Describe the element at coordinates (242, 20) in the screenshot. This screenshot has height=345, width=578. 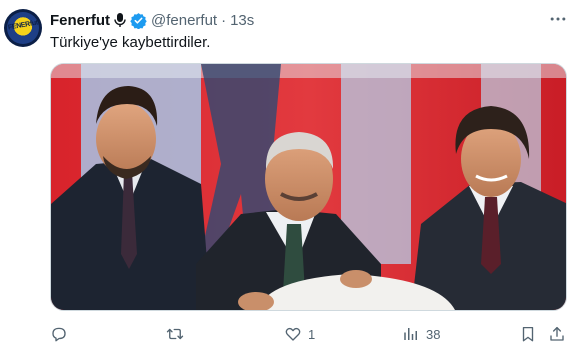
I see `timestamp: 13s` at that location.